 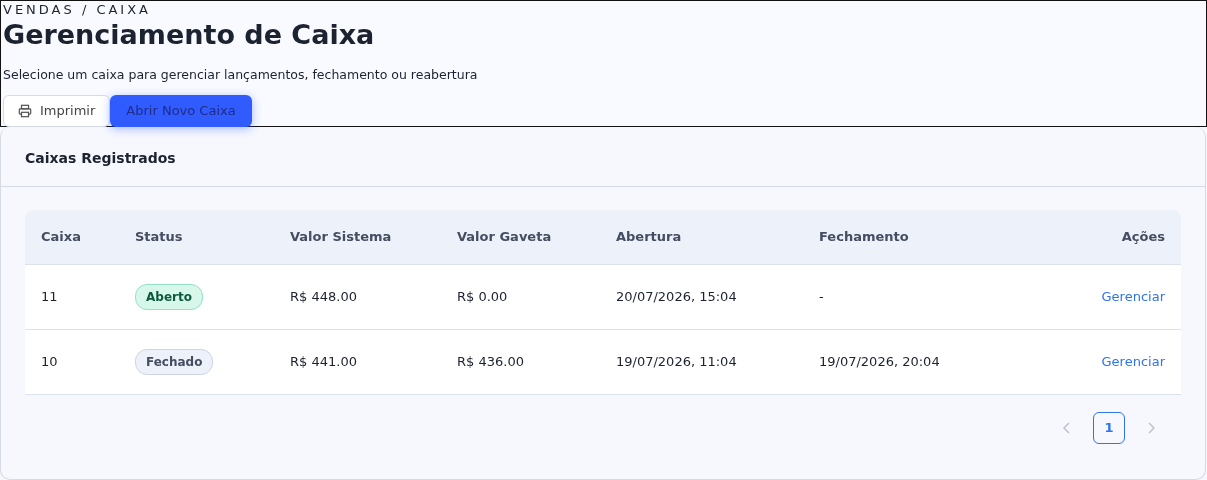 What do you see at coordinates (241, 75) in the screenshot?
I see `page-subtitle: Selecione um caixa para gerenciar lançamentos, fechamento ou reabertura` at bounding box center [241, 75].